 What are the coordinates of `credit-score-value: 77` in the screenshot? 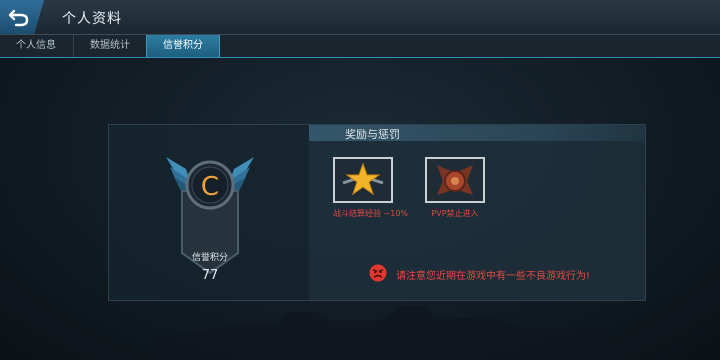 It's located at (210, 275).